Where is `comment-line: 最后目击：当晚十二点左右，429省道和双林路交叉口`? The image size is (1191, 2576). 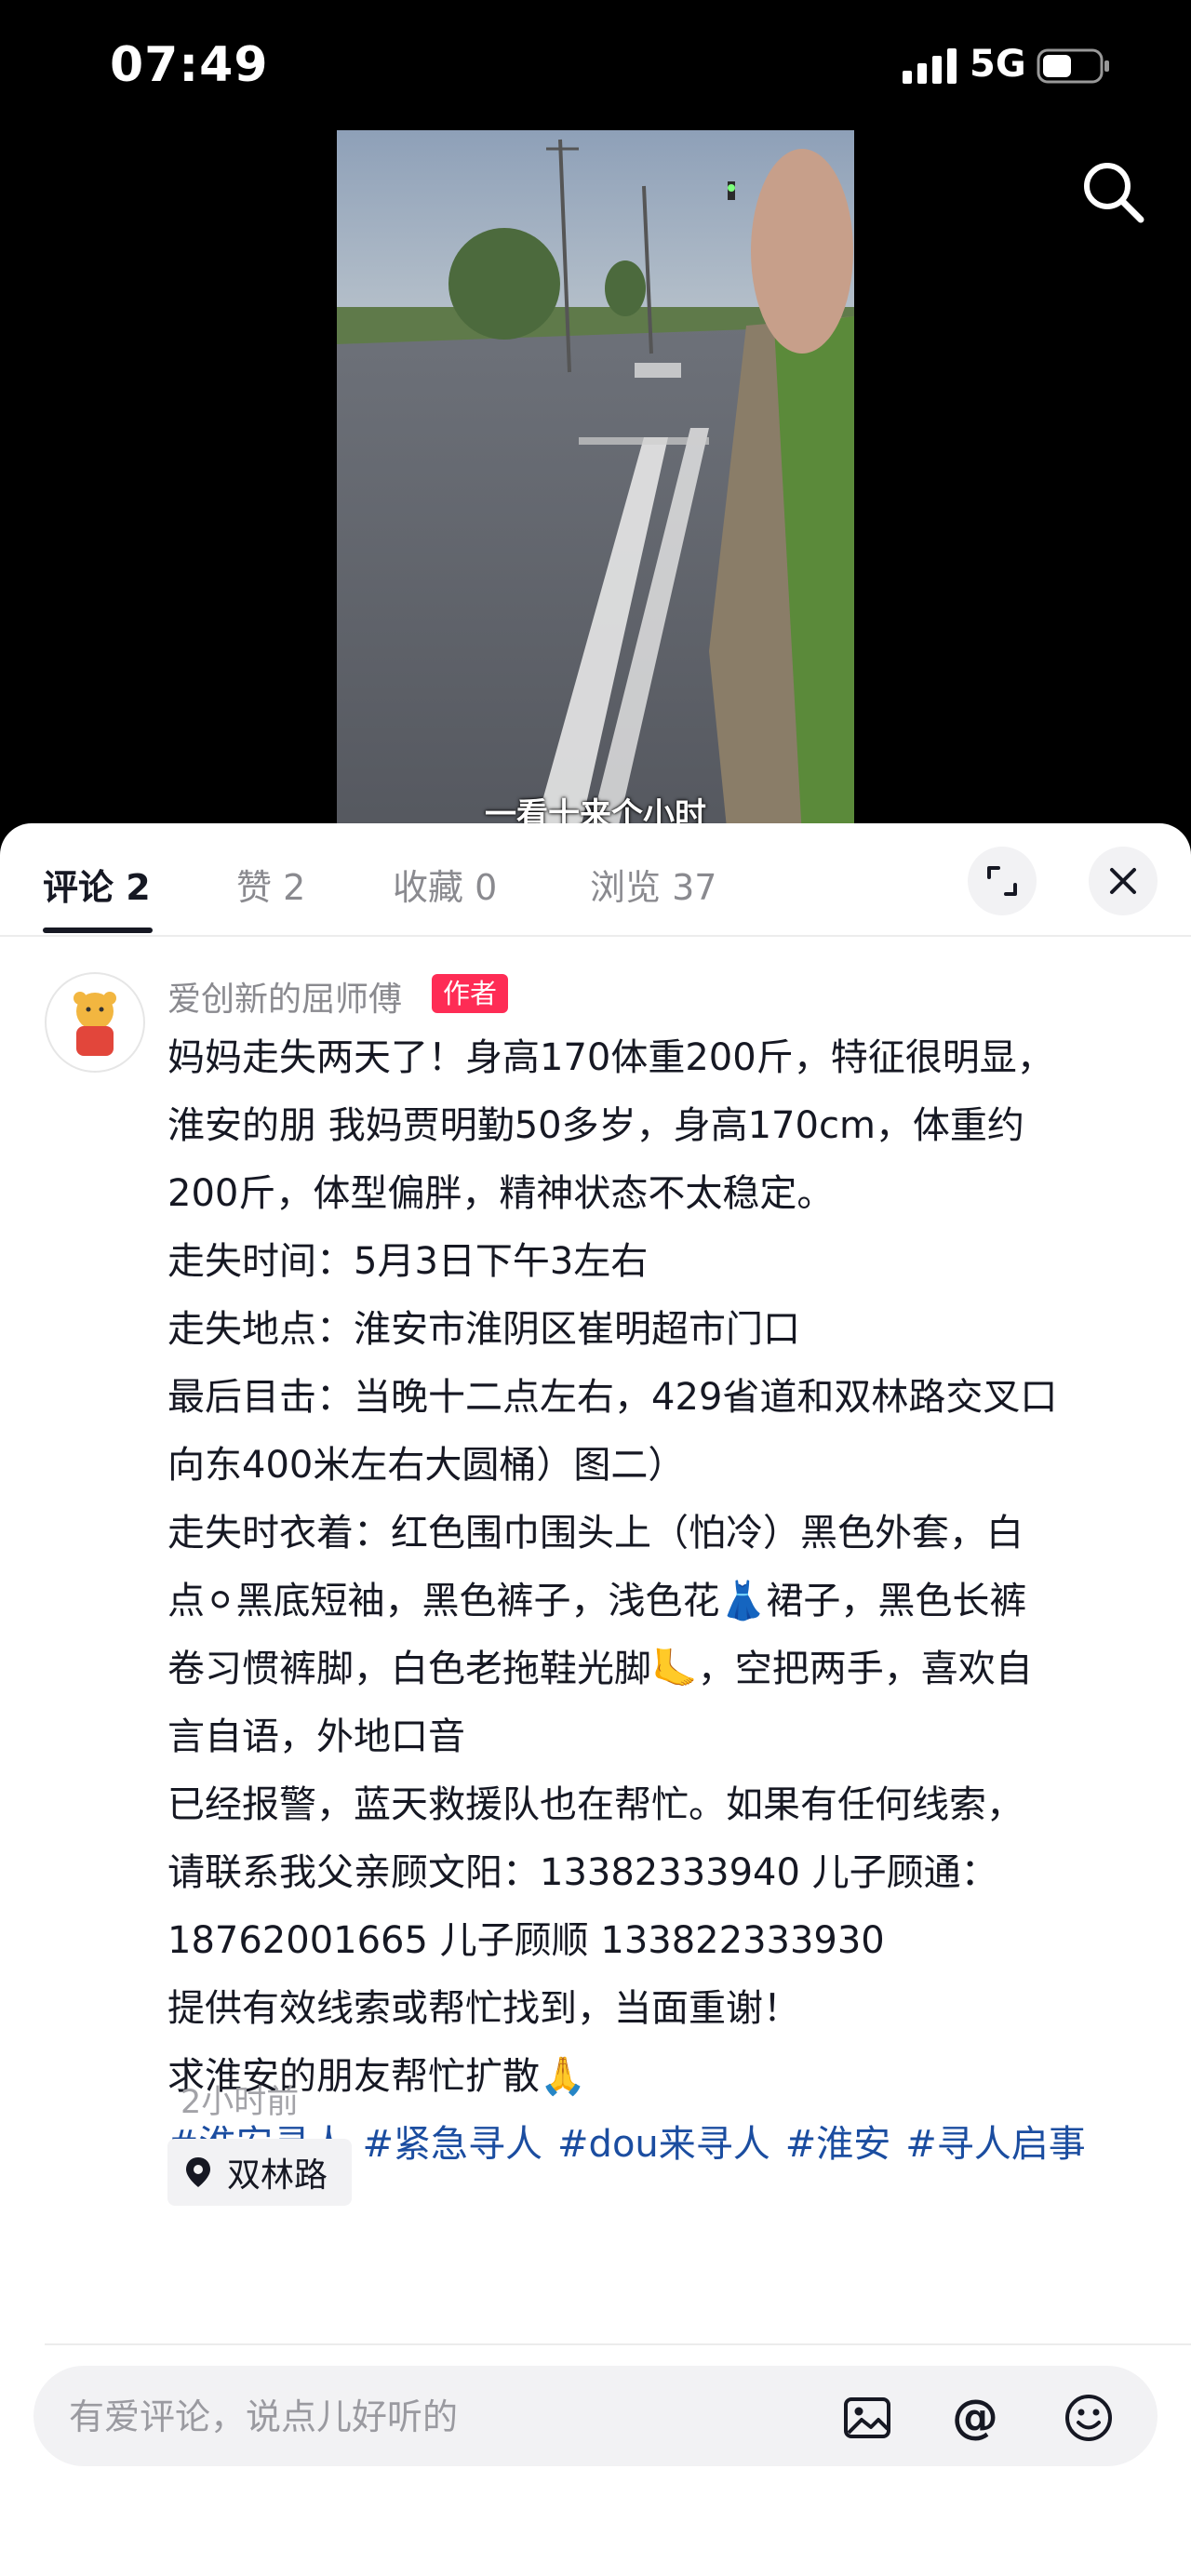 comment-line: 最后目击：当晚十二点左右，429省道和双林路交叉口 is located at coordinates (612, 1397).